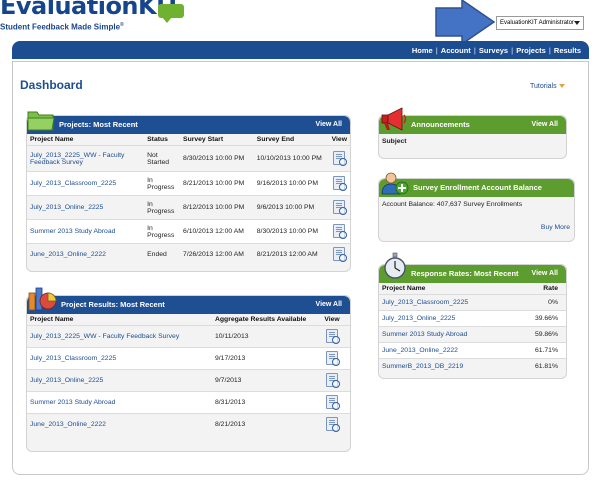  Describe the element at coordinates (447, 319) in the screenshot. I see `response-project-link: July_2013_Online_2225` at that location.